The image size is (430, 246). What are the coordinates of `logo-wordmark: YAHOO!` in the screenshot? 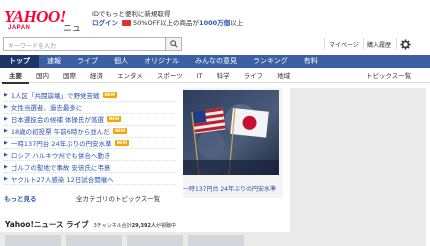 It's located at (35, 16).